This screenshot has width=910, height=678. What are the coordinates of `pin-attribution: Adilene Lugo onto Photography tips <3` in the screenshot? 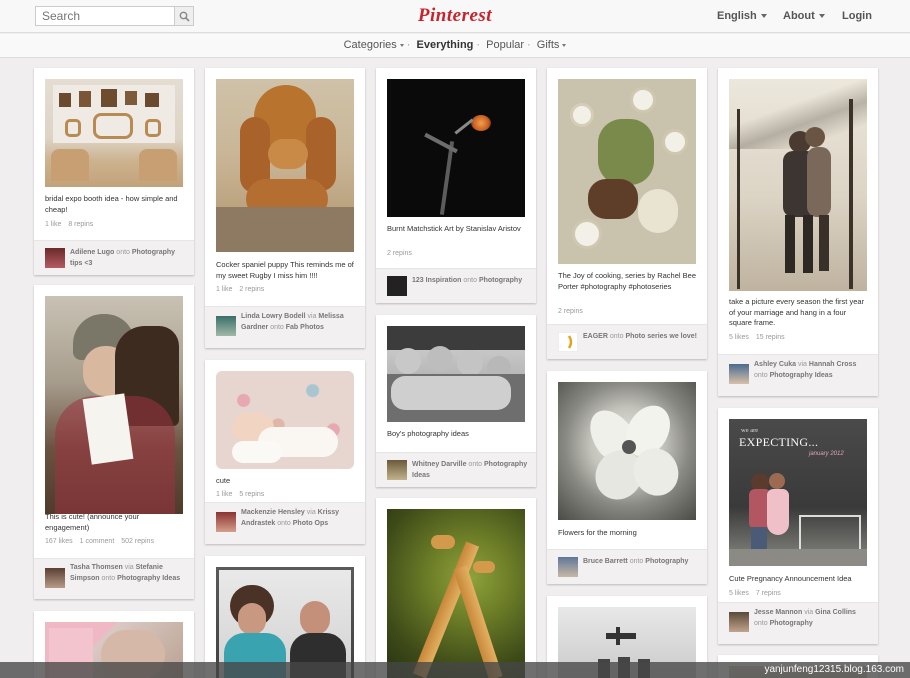 It's located at (114, 257).